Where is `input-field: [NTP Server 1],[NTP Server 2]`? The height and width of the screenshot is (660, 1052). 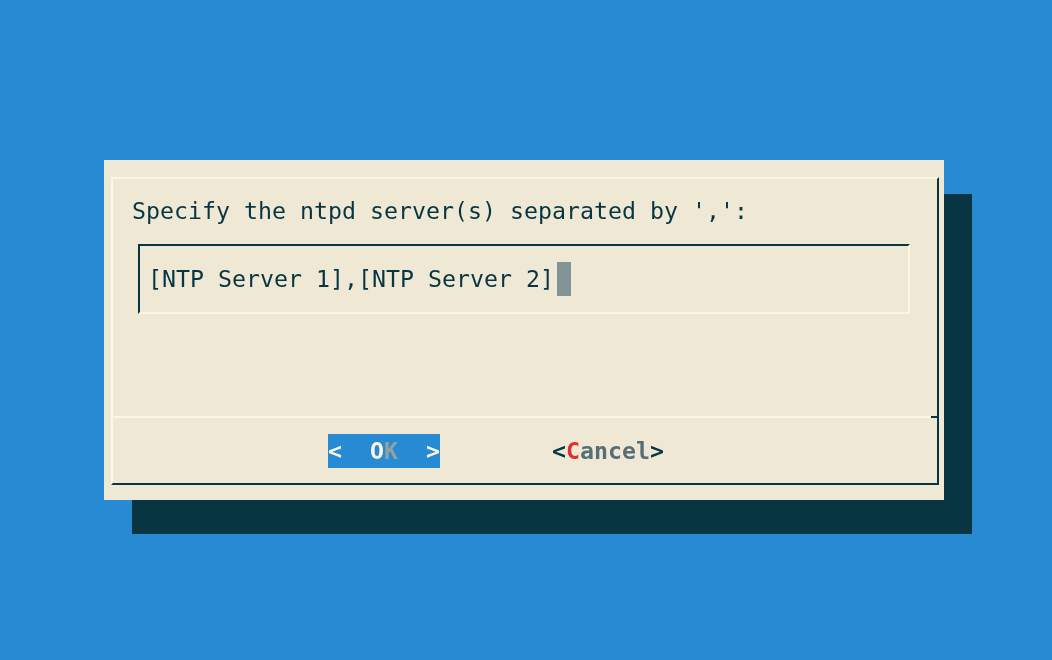 input-field: [NTP Server 1],[NTP Server 2] is located at coordinates (524, 279).